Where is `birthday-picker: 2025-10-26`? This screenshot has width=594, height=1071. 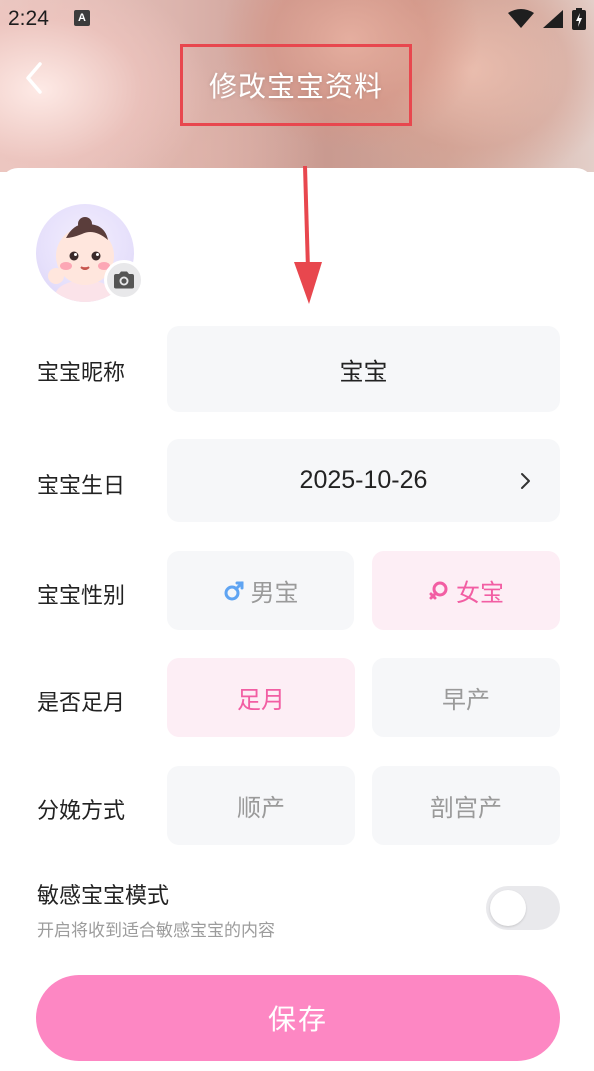 birthday-picker: 2025-10-26 is located at coordinates (363, 480).